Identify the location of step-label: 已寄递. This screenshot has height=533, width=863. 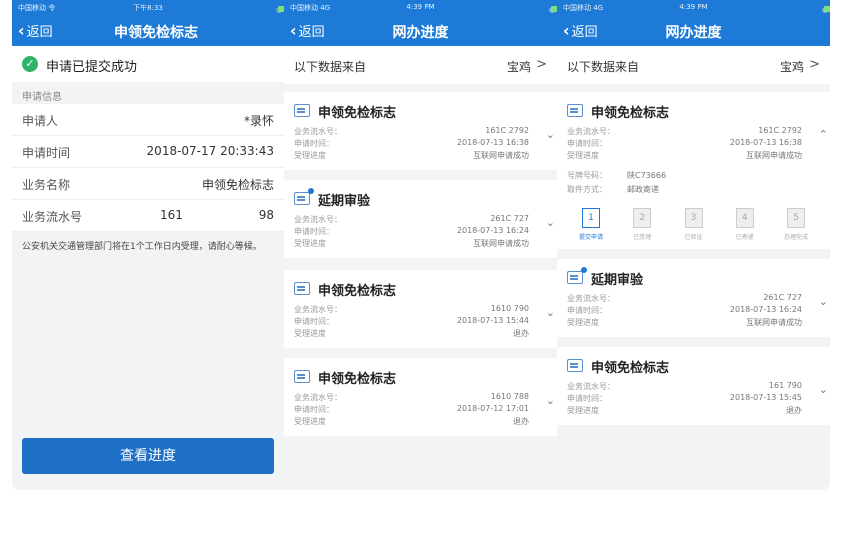
(744, 237).